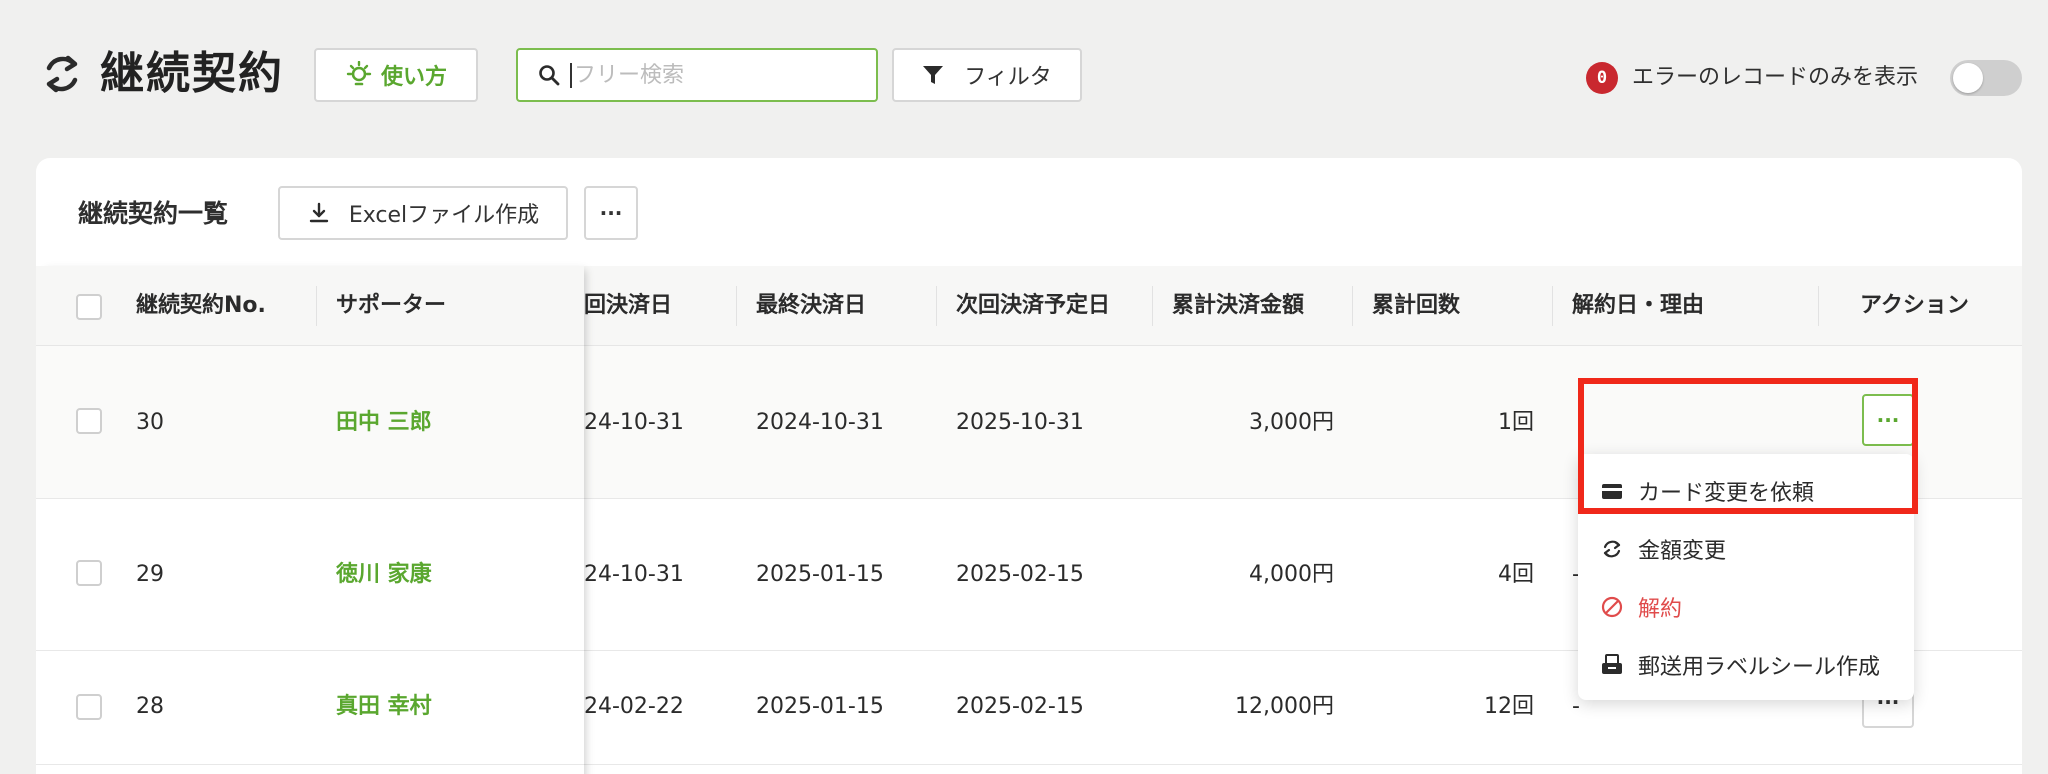 The width and height of the screenshot is (2048, 774). I want to click on cell-contract-no: 28, so click(150, 706).